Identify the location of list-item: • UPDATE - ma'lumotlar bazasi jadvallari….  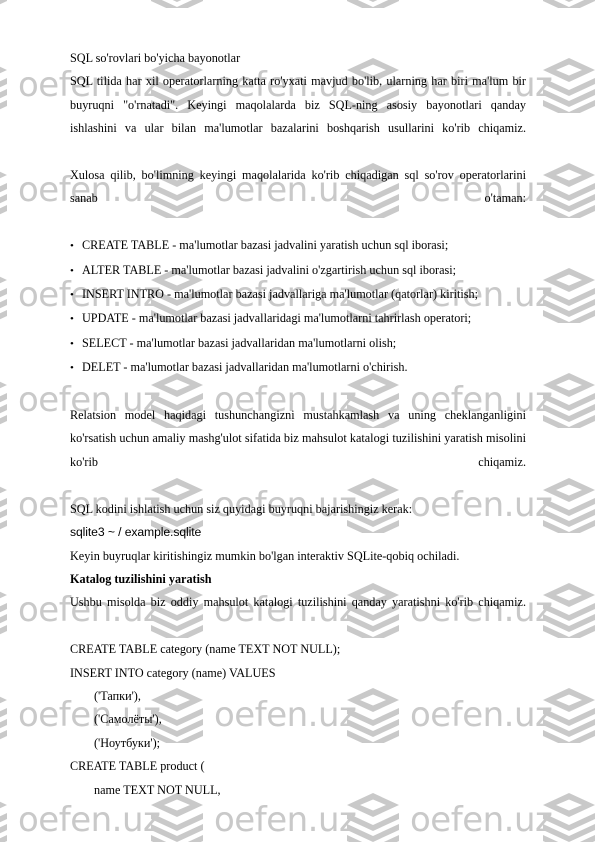
(298, 319).